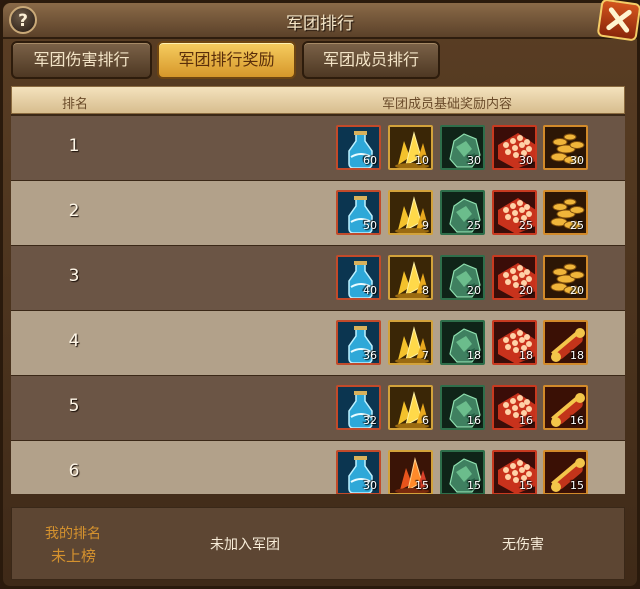 The image size is (640, 589). Describe the element at coordinates (74, 471) in the screenshot. I see `row-rank: 6` at that location.